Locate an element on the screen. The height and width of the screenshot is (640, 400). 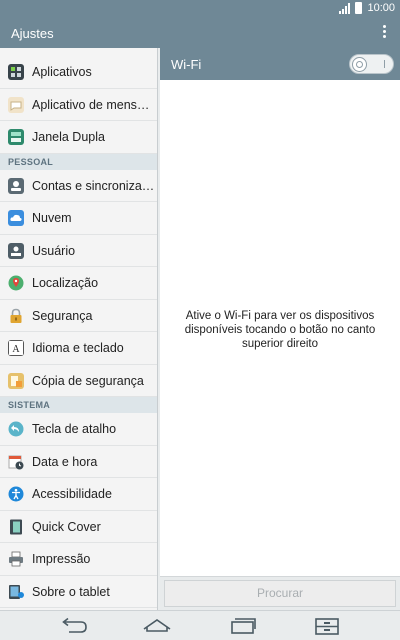
sidebar-item-label: Contas e sincronização is located at coordinates (94, 185).